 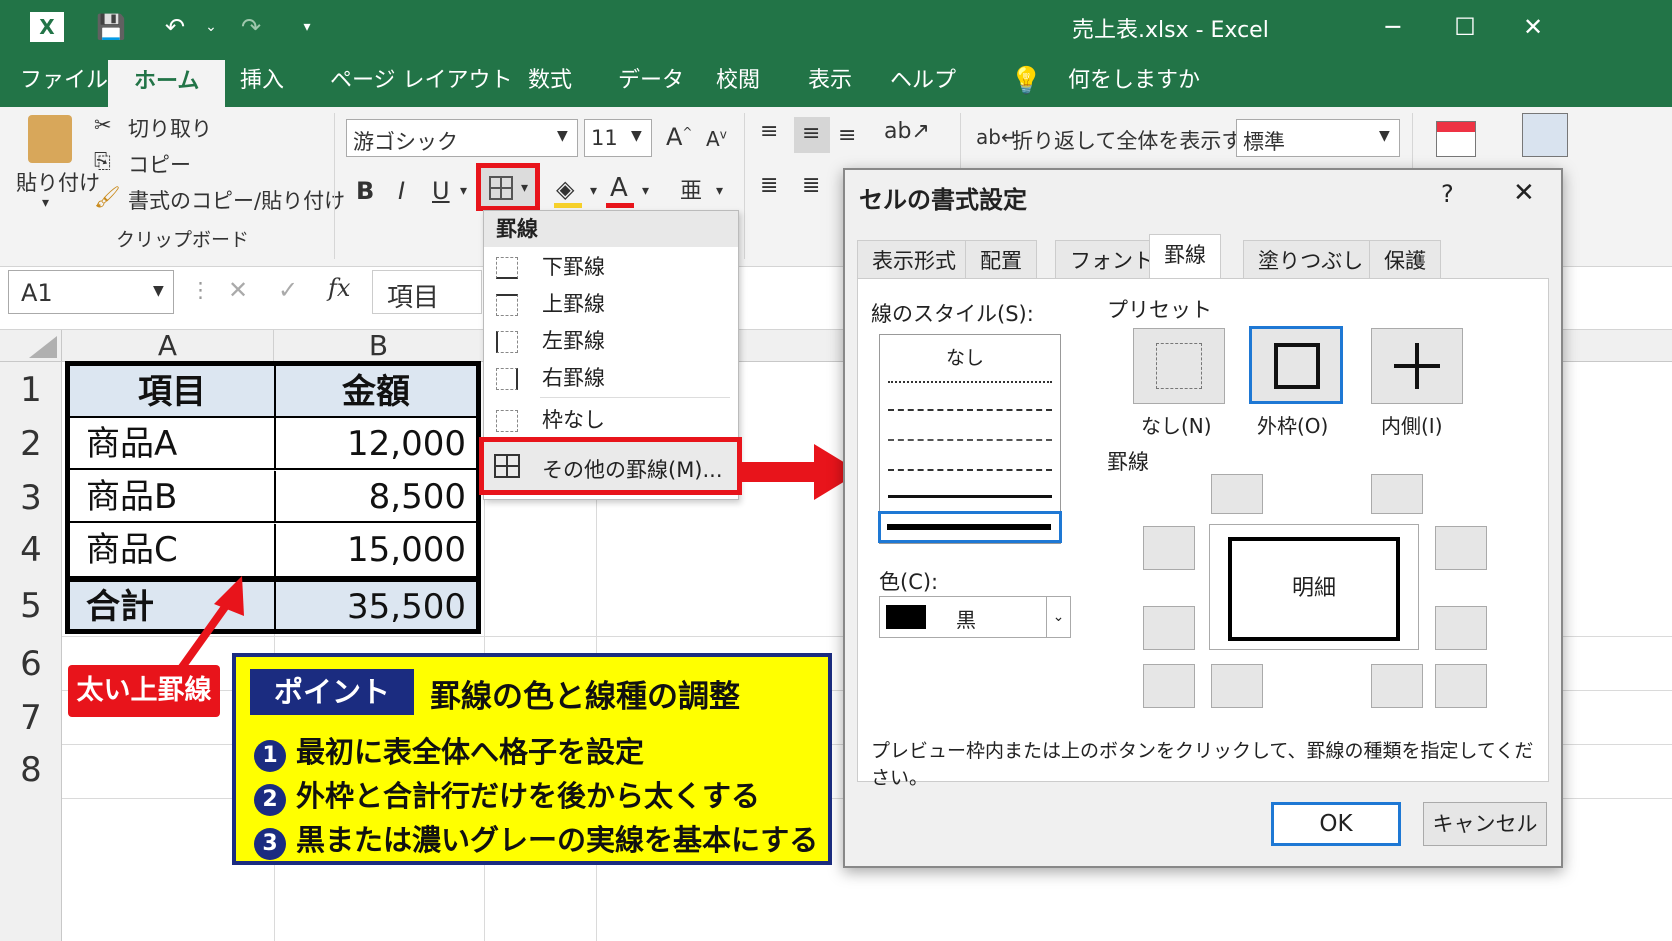 What do you see at coordinates (970, 470) in the screenshot?
I see `line-style-dash` at bounding box center [970, 470].